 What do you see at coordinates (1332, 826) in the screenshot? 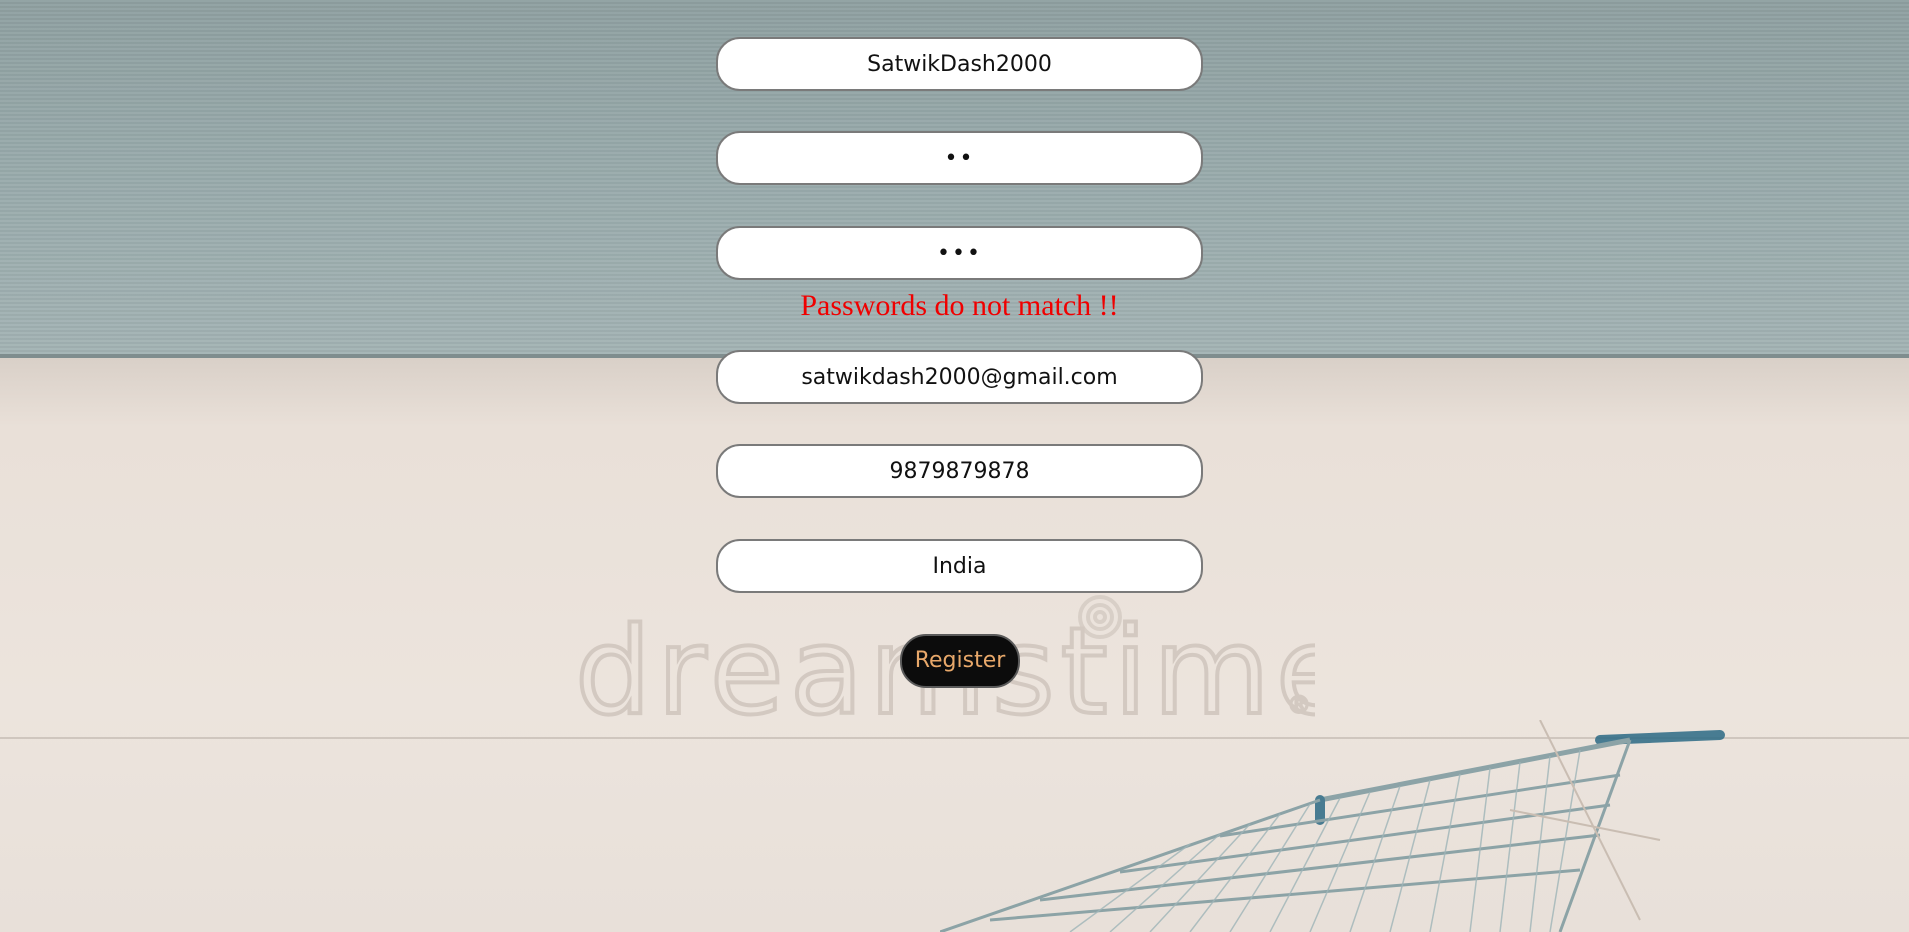
I see `shopping-cart-icon` at bounding box center [1332, 826].